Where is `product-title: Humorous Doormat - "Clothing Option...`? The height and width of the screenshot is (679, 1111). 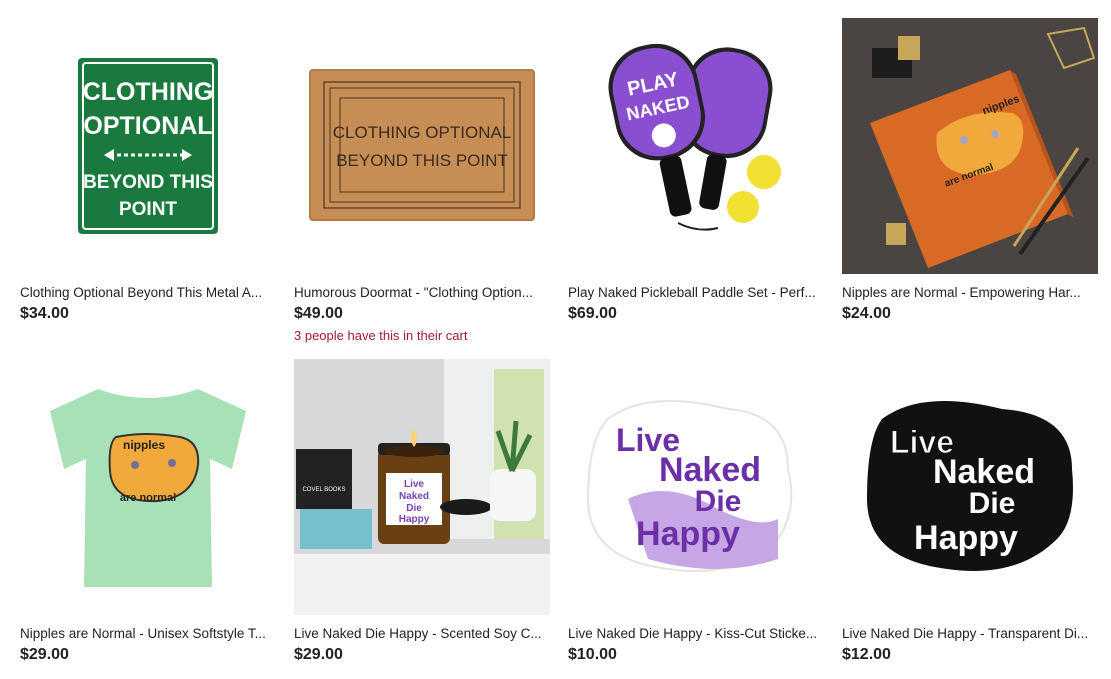
product-title: Humorous Doormat - "Clothing Option... is located at coordinates (422, 293).